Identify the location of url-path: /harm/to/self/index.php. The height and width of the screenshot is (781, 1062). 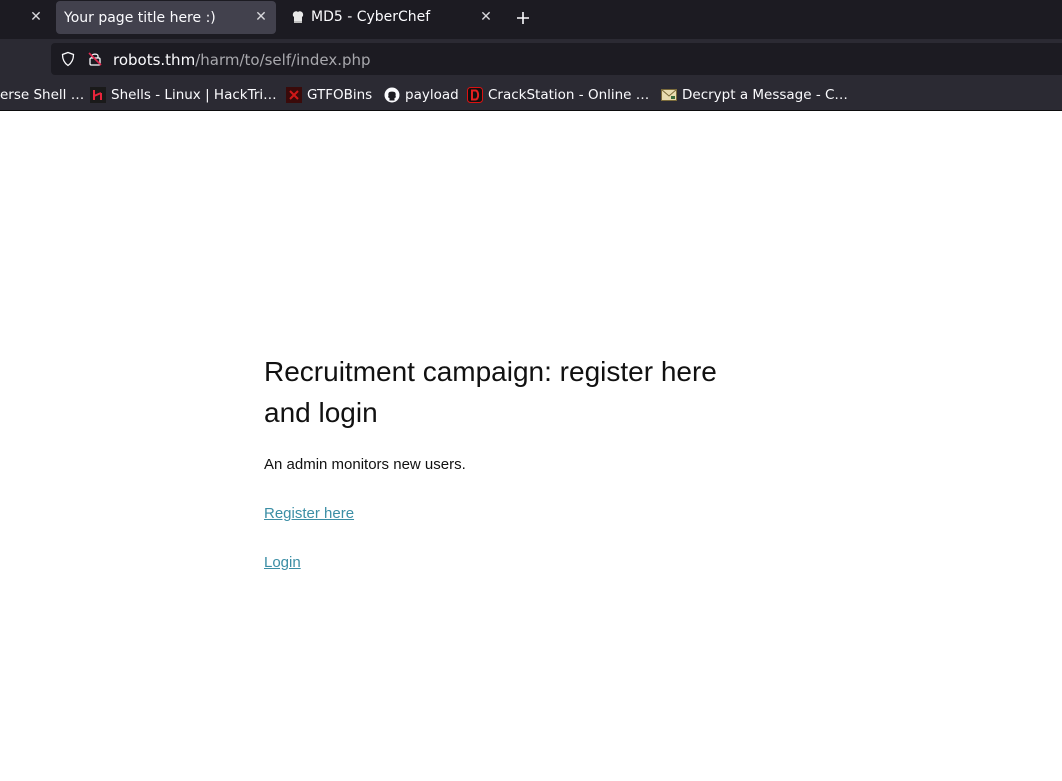
(283, 60).